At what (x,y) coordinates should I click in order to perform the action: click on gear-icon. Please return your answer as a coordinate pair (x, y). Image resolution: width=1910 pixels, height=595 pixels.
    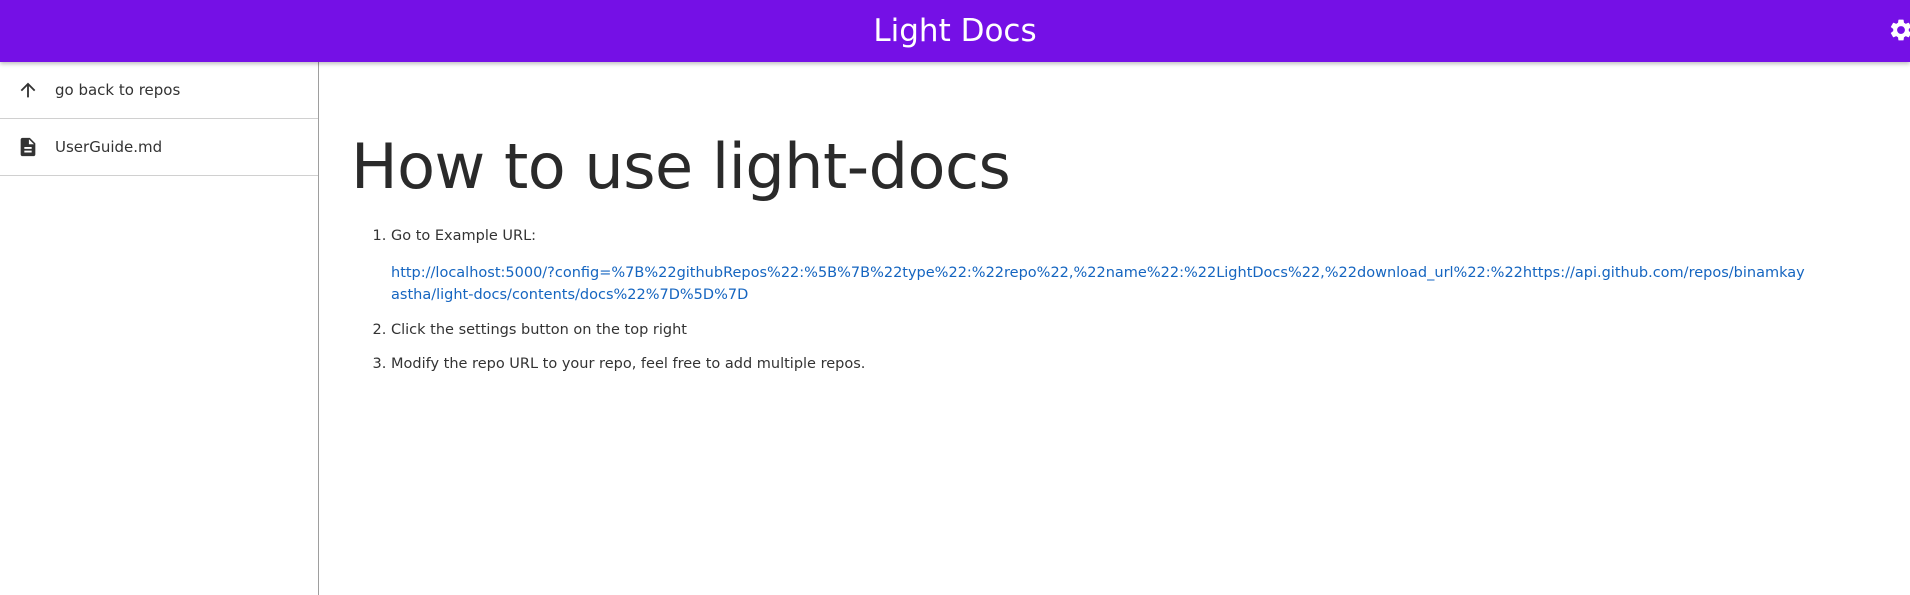
    Looking at the image, I should click on (1900, 30).